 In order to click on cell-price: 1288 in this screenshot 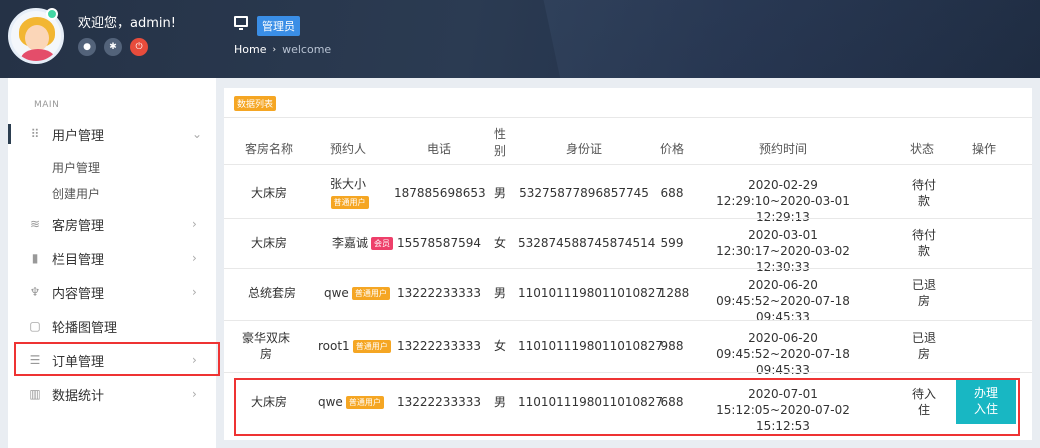, I will do `click(674, 293)`.